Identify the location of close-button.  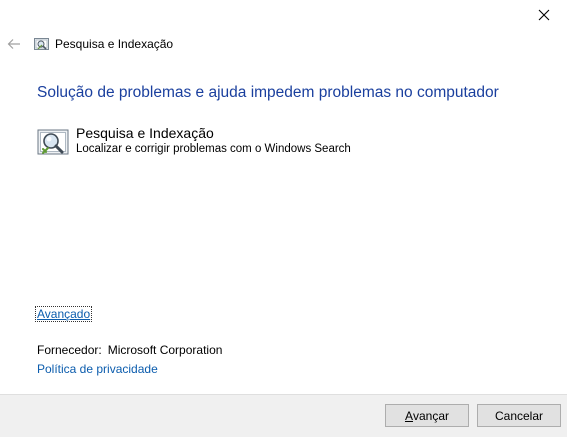
(544, 15).